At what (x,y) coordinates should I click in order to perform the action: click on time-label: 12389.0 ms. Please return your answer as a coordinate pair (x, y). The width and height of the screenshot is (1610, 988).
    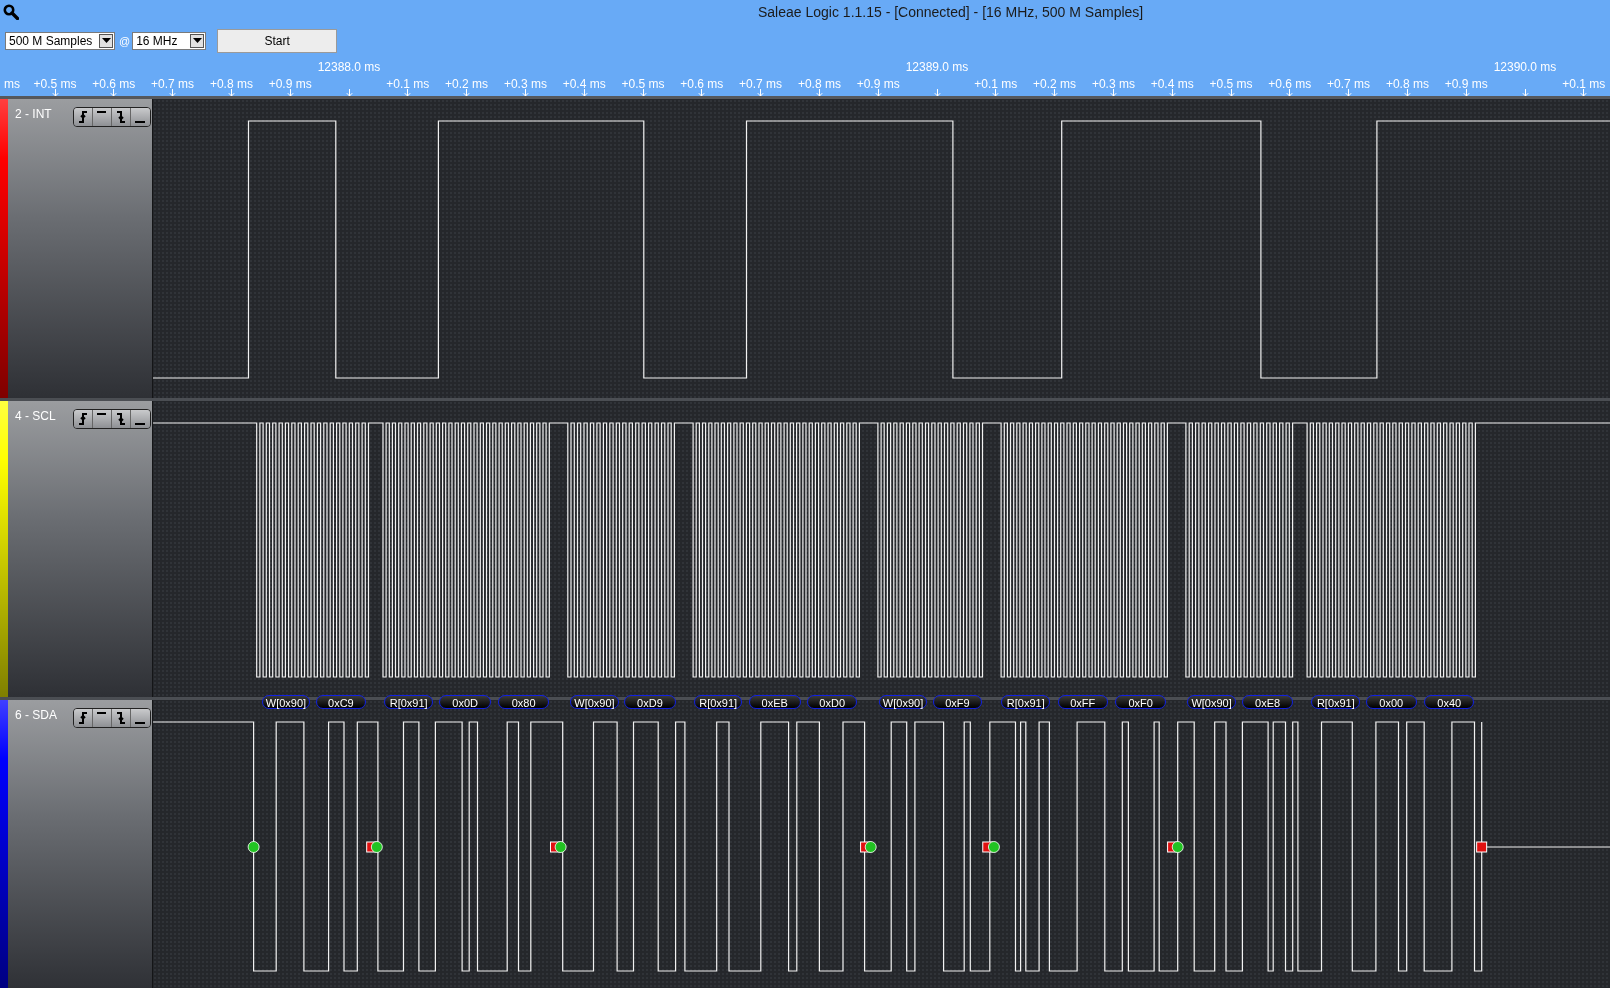
    Looking at the image, I should click on (937, 67).